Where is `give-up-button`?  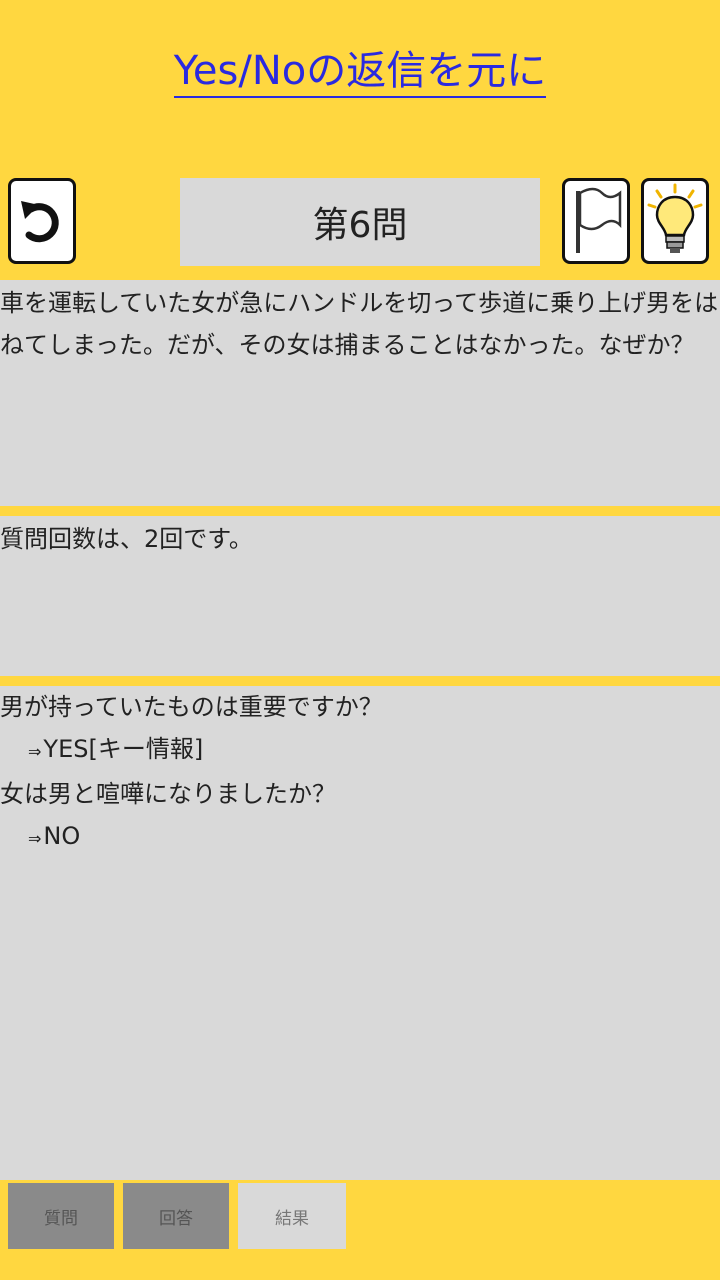 give-up-button is located at coordinates (596, 221).